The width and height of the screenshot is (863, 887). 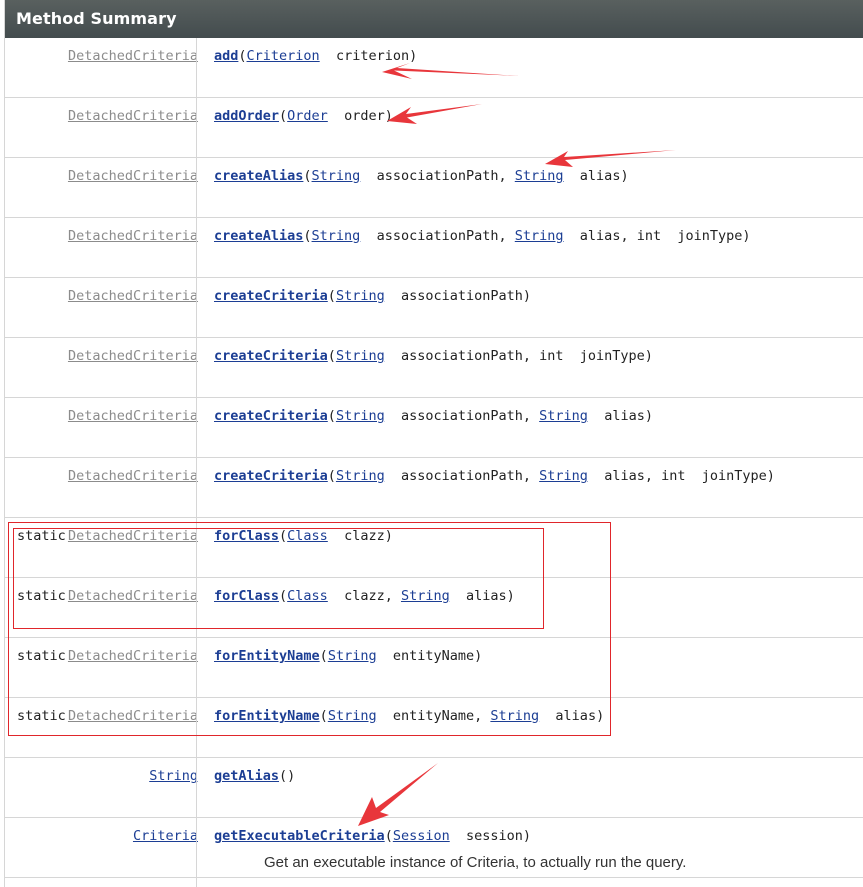 What do you see at coordinates (490, 836) in the screenshot?
I see `param-text: session)` at bounding box center [490, 836].